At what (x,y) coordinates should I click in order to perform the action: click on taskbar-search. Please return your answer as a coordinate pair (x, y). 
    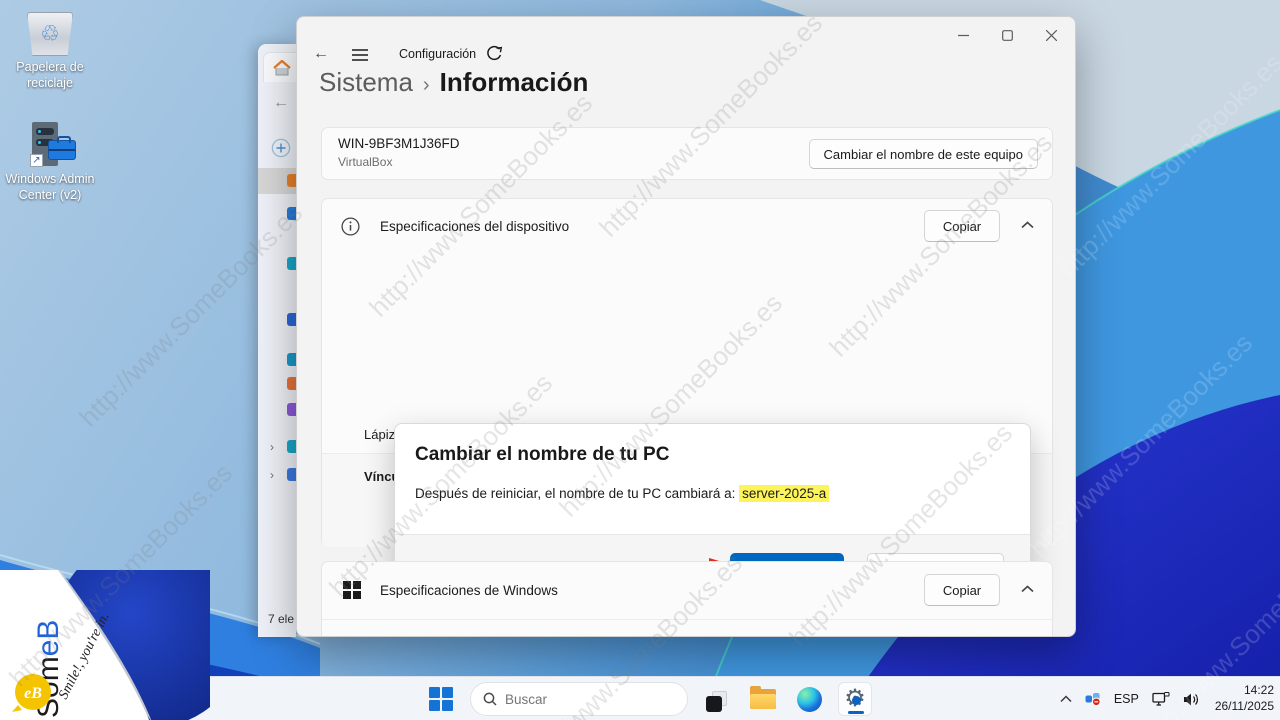
    Looking at the image, I should click on (579, 699).